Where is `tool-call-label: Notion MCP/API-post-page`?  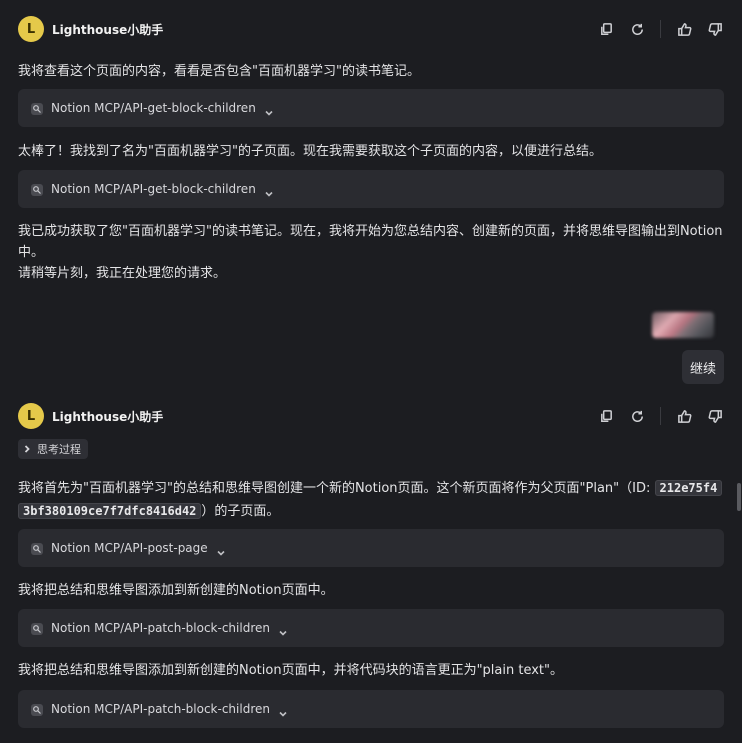 tool-call-label: Notion MCP/API-post-page is located at coordinates (129, 548).